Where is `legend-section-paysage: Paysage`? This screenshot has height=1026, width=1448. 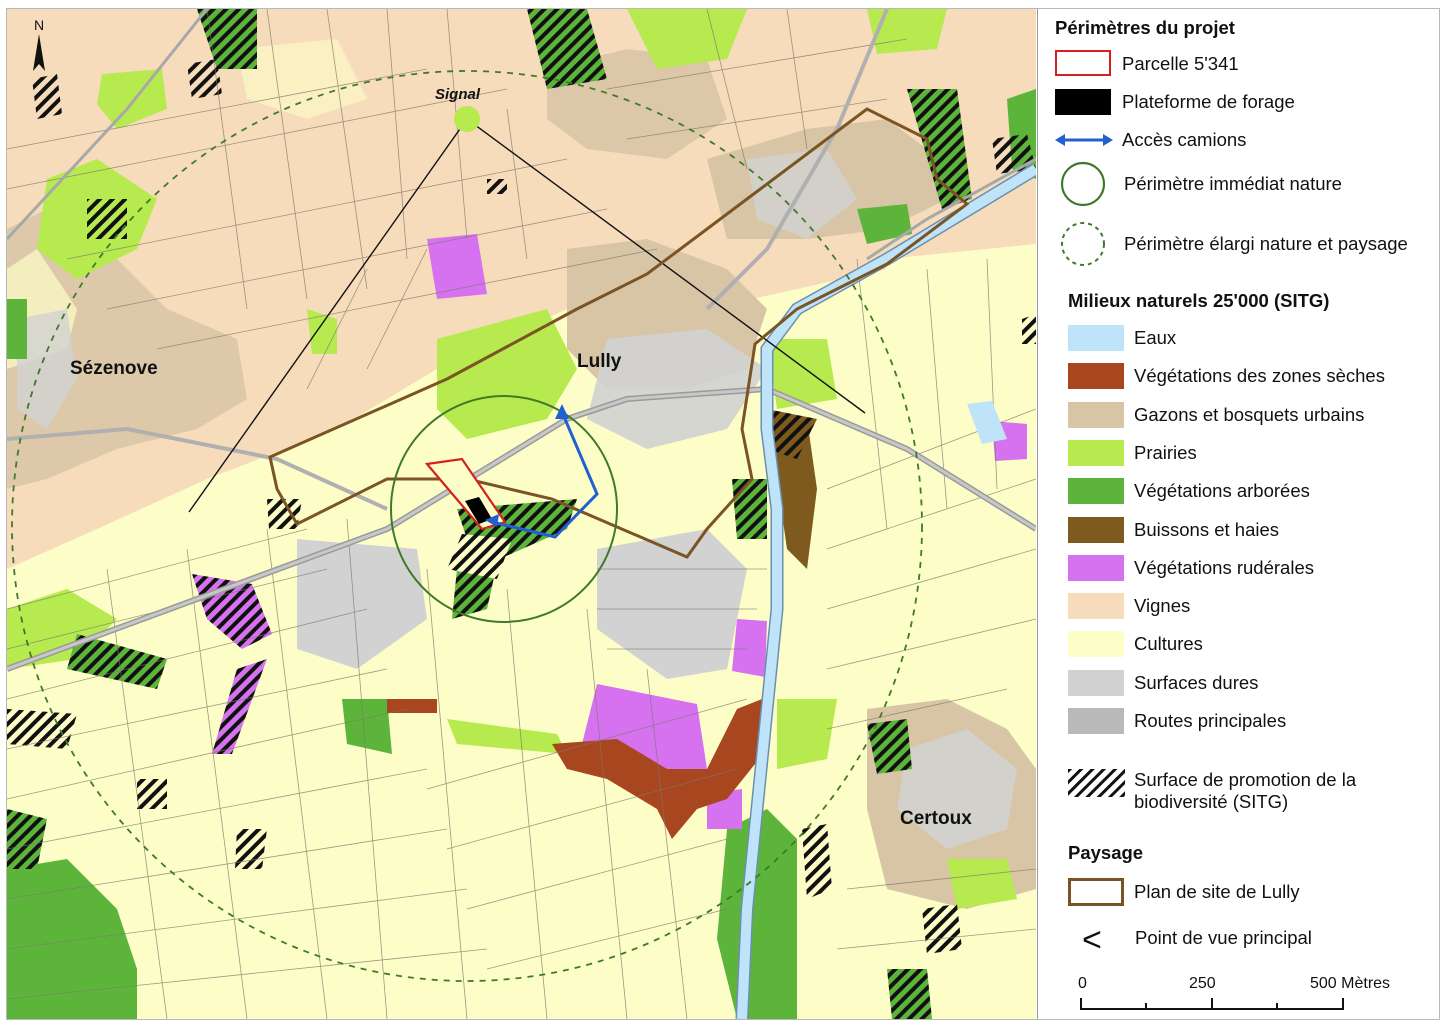
legend-section-paysage: Paysage is located at coordinates (1106, 852).